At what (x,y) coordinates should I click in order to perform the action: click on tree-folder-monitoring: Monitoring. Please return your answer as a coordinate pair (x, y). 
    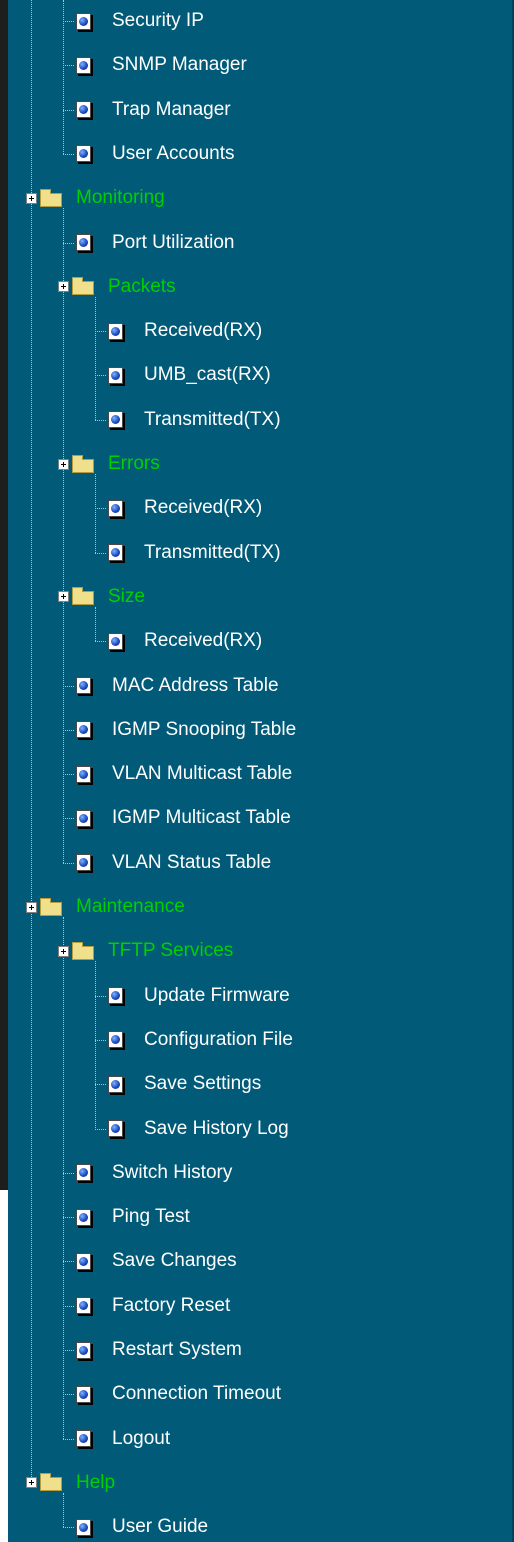
    Looking at the image, I should click on (95, 198).